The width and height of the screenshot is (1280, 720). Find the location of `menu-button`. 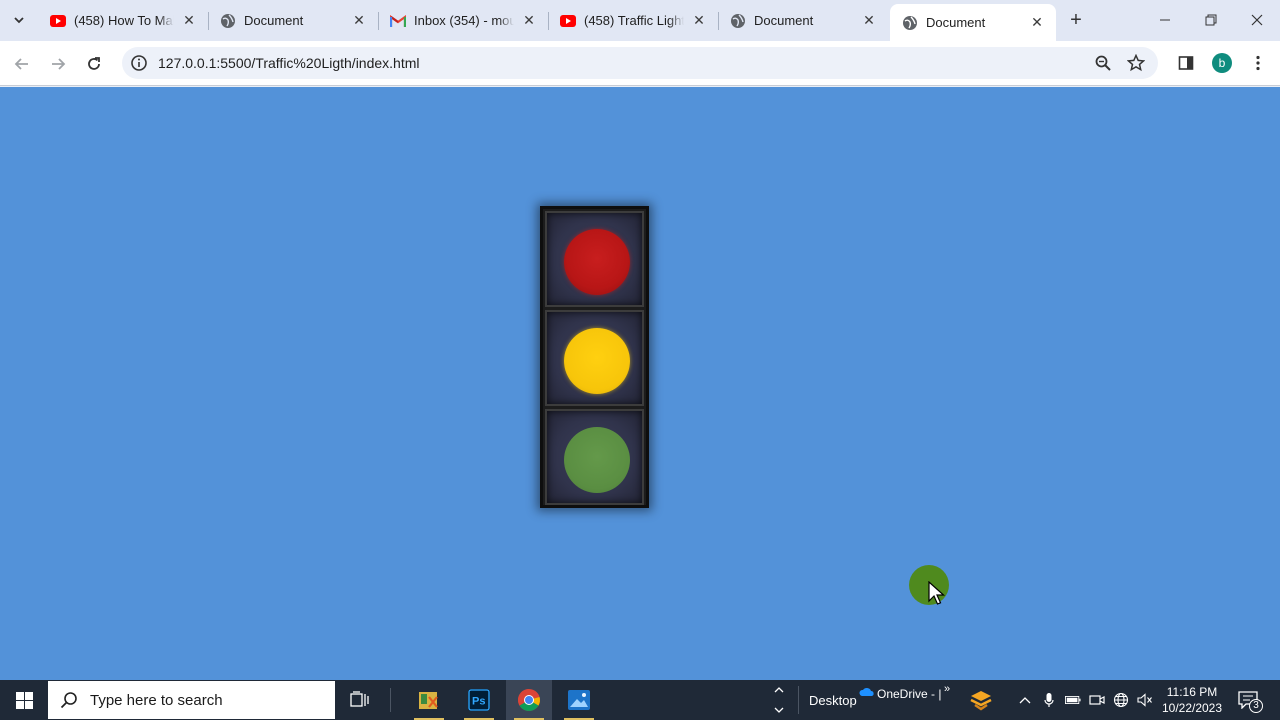

menu-button is located at coordinates (1258, 63).